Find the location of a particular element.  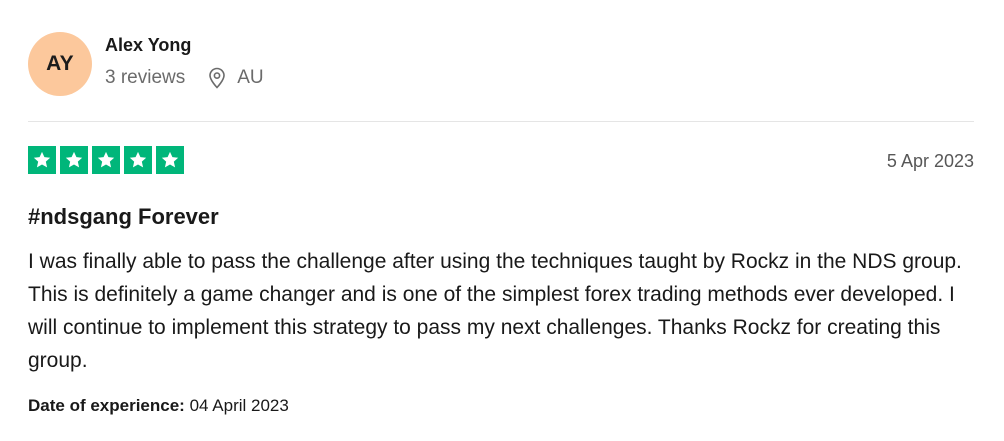

review-date: 5 Apr 2023 is located at coordinates (930, 161).